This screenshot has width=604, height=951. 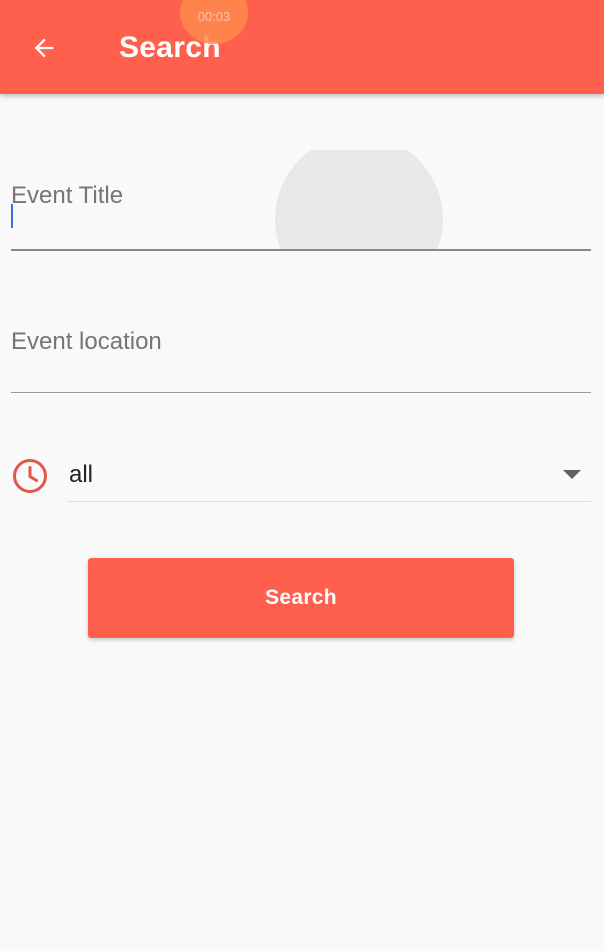 I want to click on event-location-underline, so click(x=301, y=392).